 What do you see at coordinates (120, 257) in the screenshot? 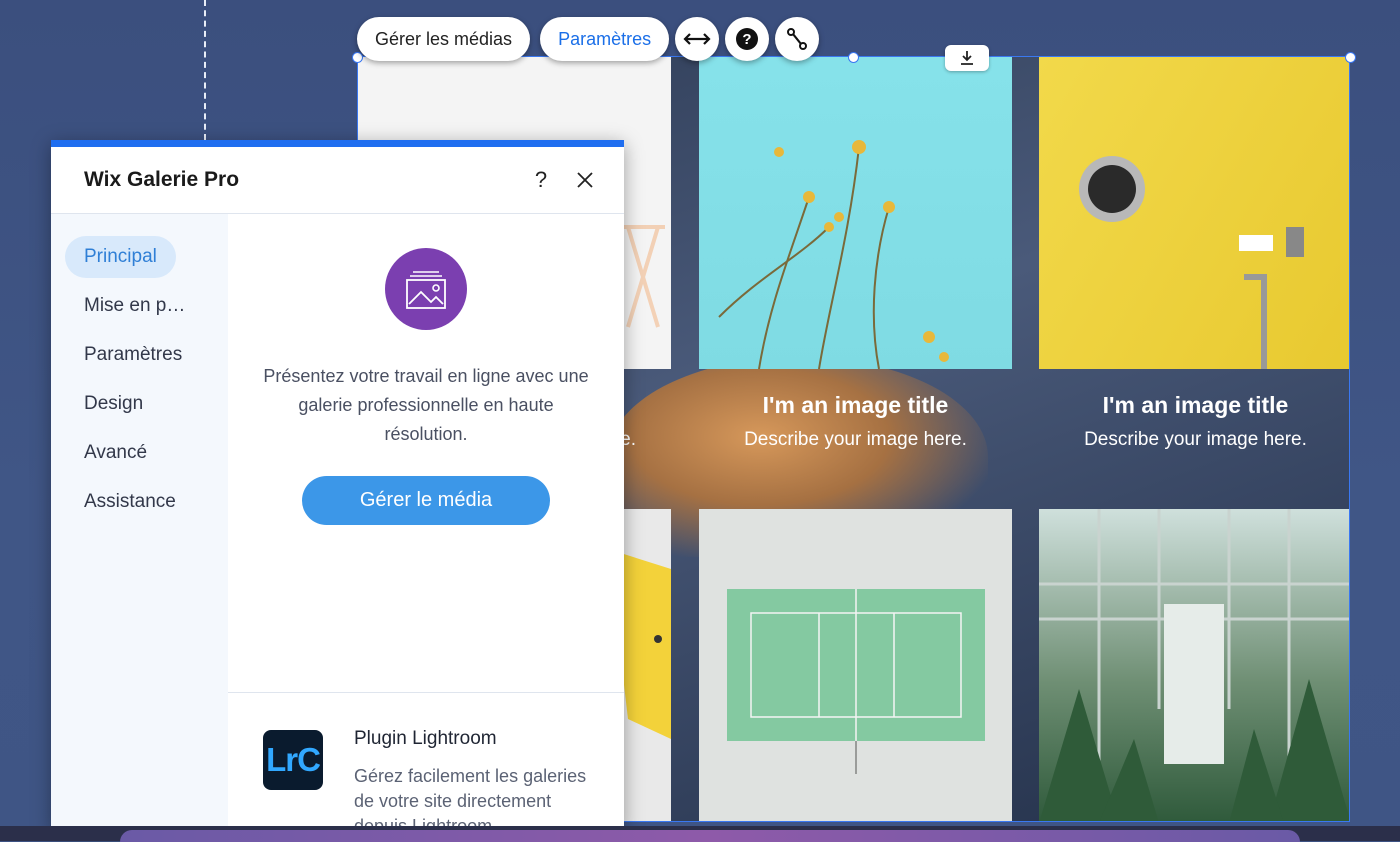
I see `nav-item-principal: Principal` at bounding box center [120, 257].